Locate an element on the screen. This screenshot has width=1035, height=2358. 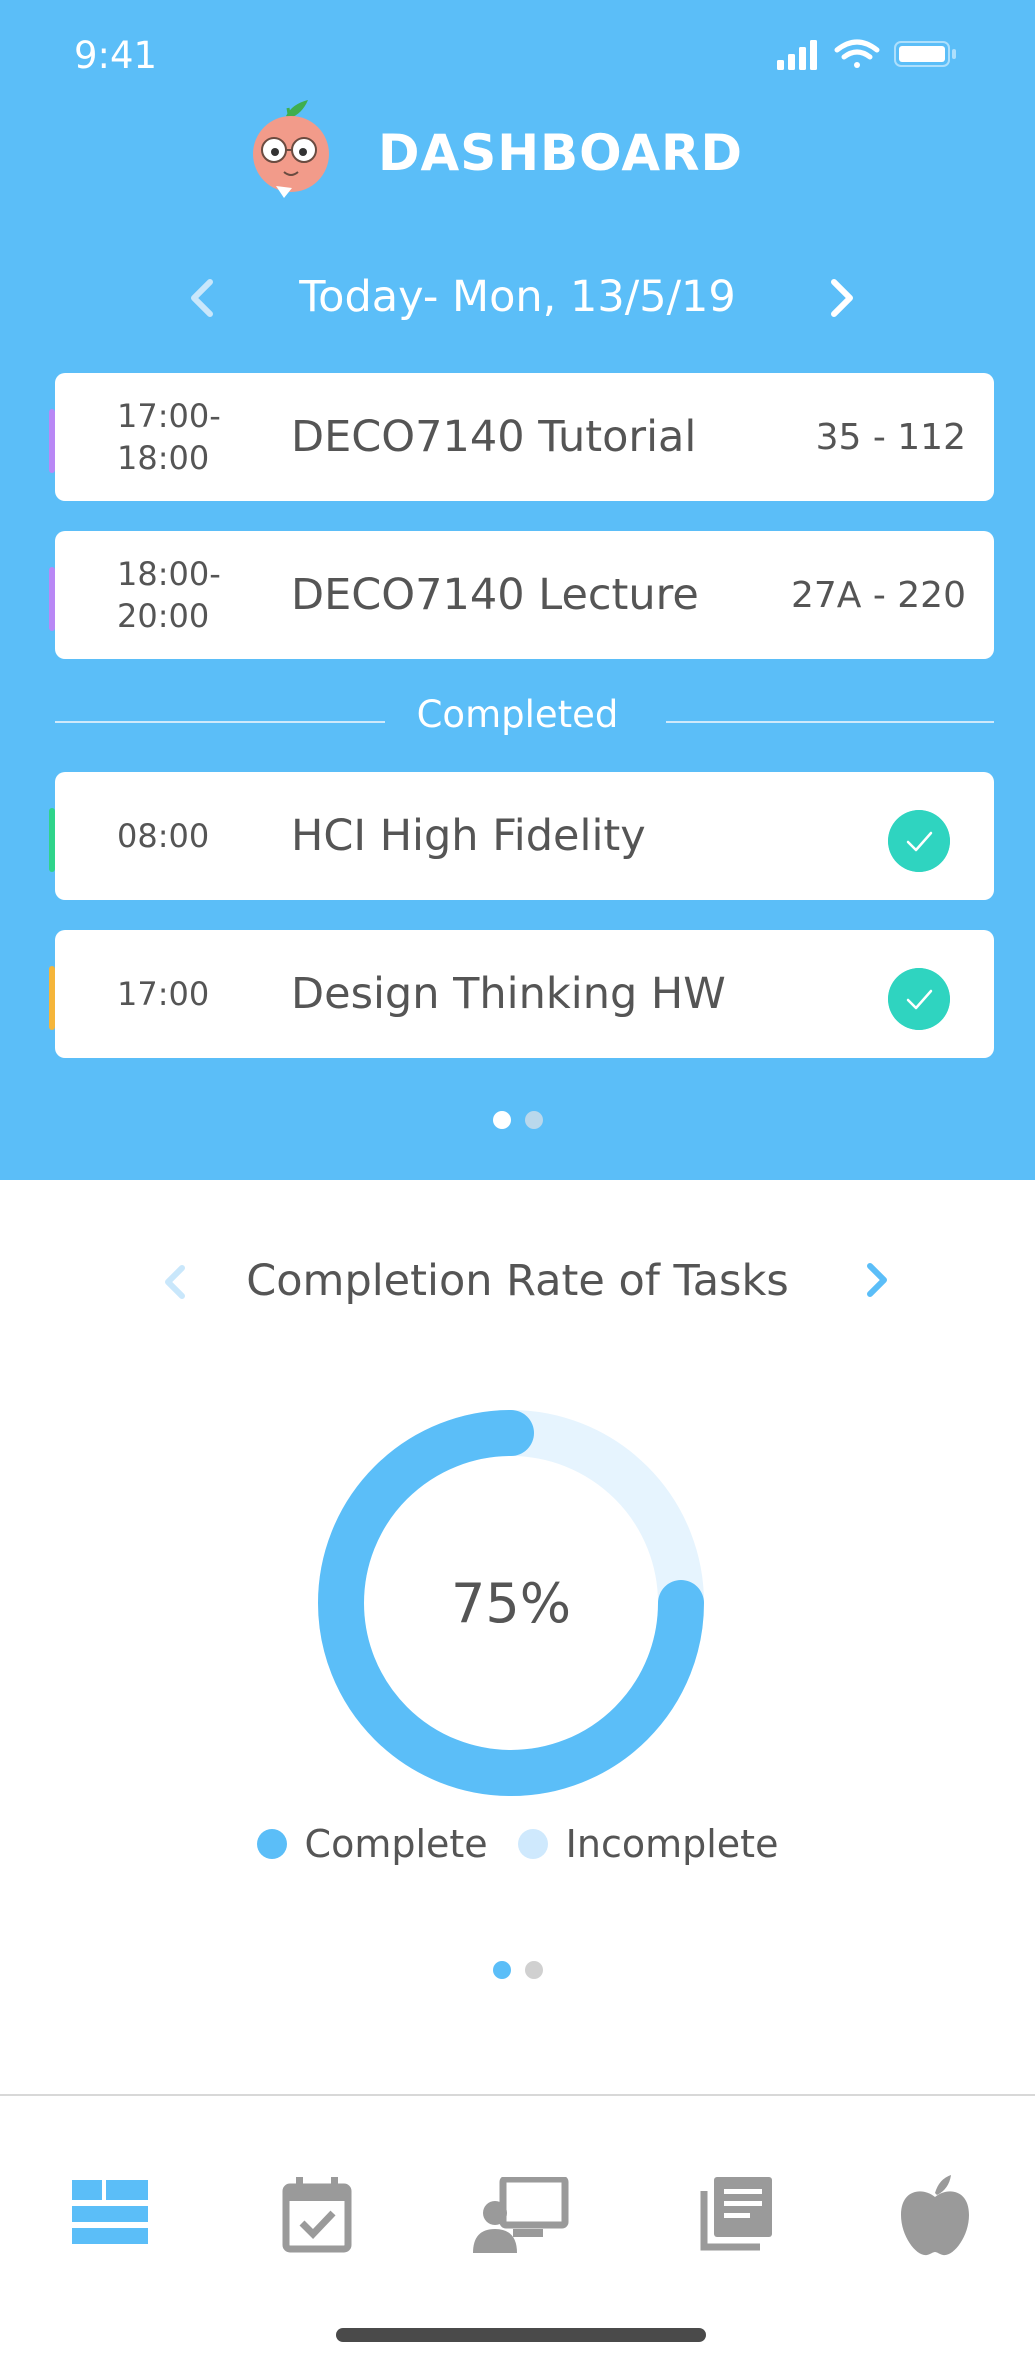
card-title: HCI High Fidelity is located at coordinates (468, 836).